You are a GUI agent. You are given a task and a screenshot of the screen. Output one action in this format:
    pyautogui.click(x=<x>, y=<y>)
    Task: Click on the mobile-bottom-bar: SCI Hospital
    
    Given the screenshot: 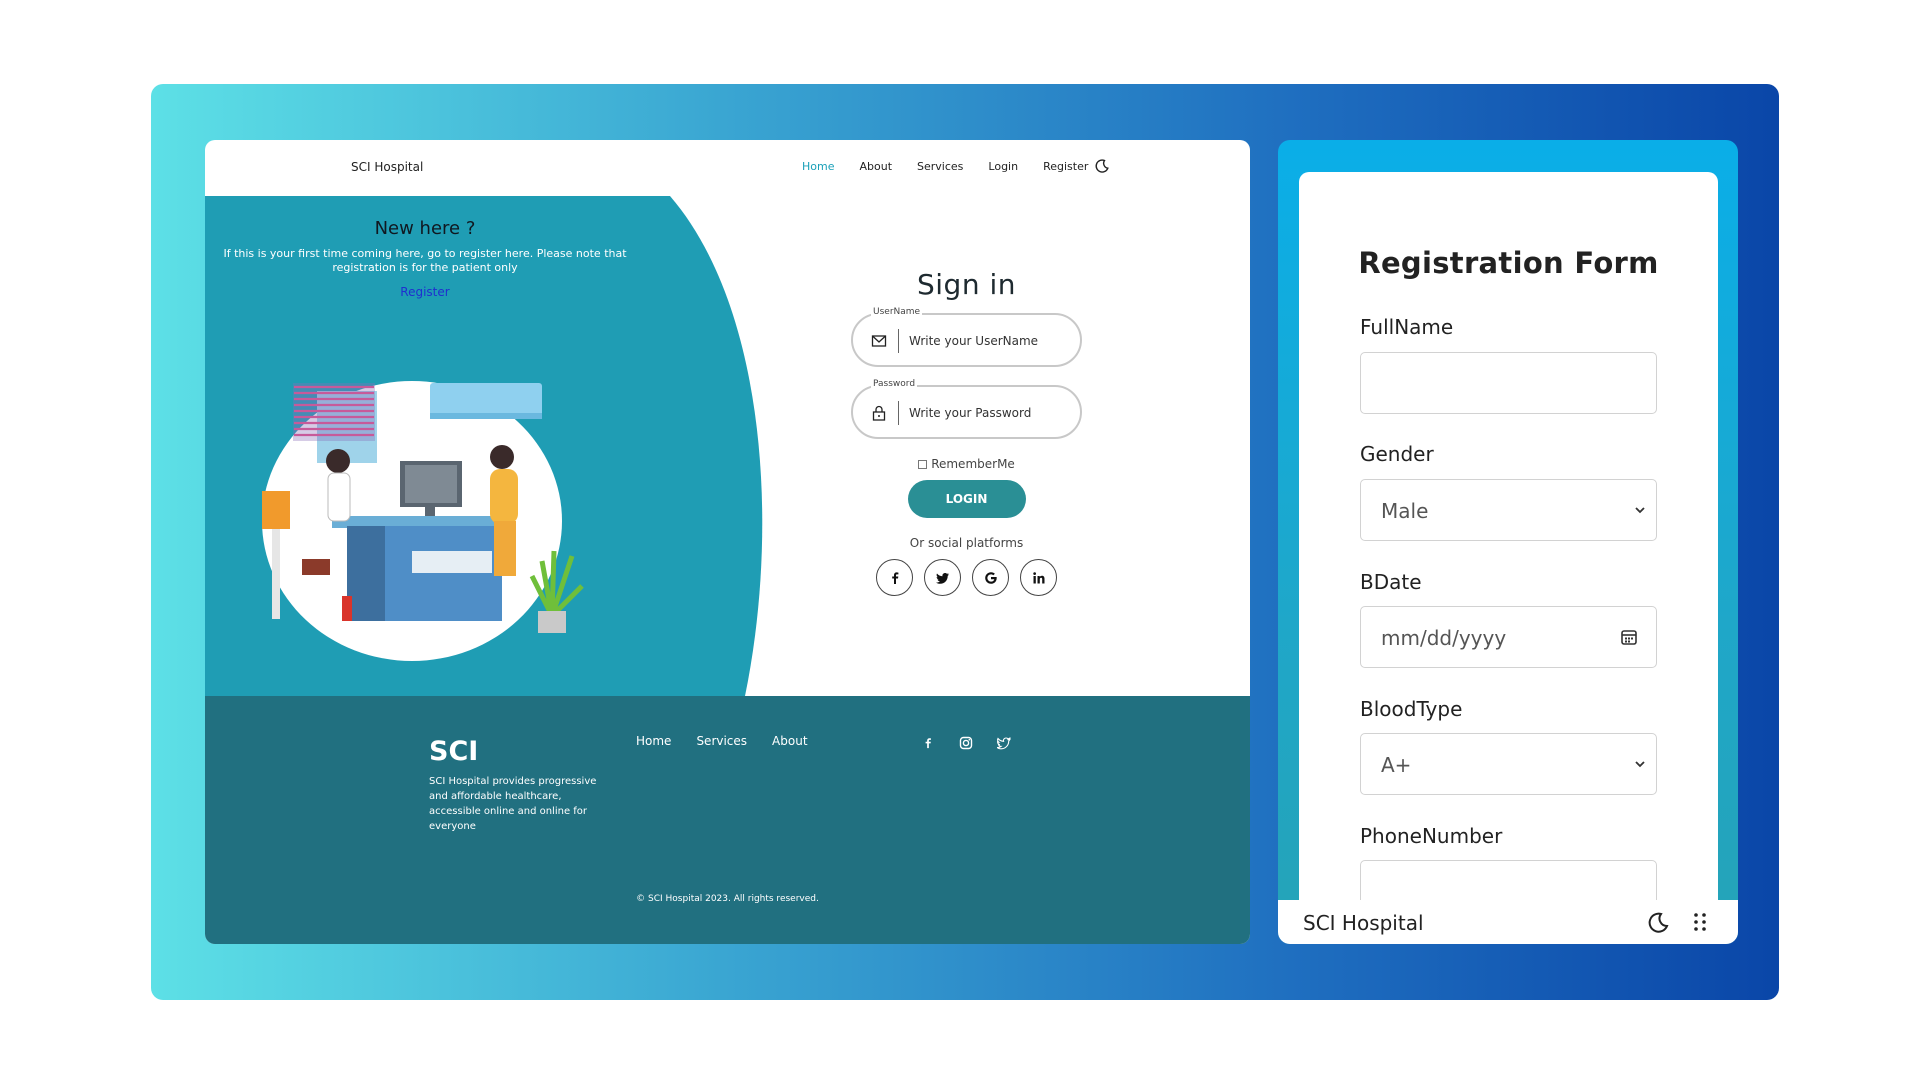 What is the action you would take?
    pyautogui.click(x=1508, y=922)
    